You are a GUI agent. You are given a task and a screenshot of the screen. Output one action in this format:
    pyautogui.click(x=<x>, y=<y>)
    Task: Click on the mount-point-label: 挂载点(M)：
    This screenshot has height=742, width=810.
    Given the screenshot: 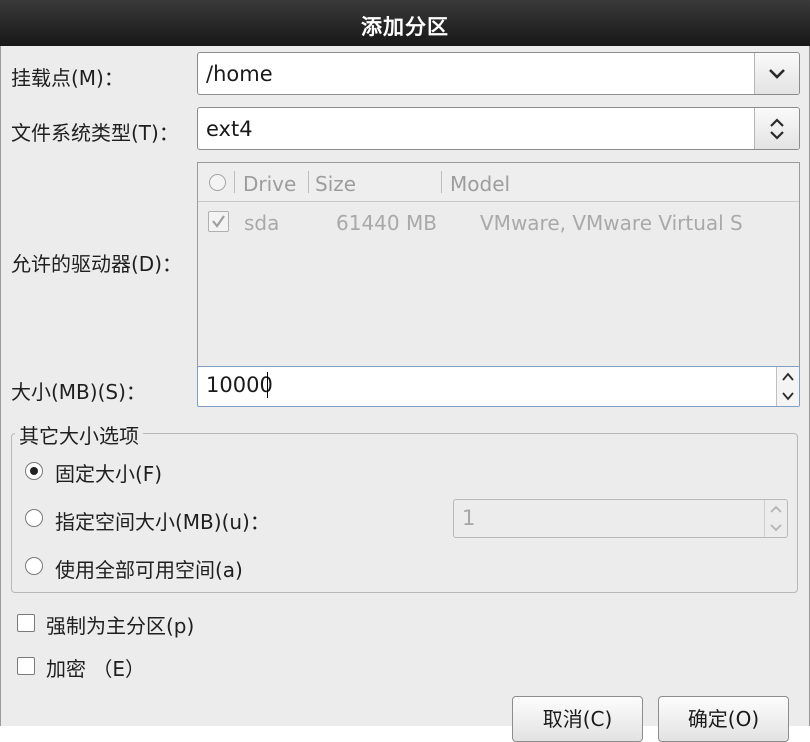 What is the action you would take?
    pyautogui.click(x=67, y=78)
    